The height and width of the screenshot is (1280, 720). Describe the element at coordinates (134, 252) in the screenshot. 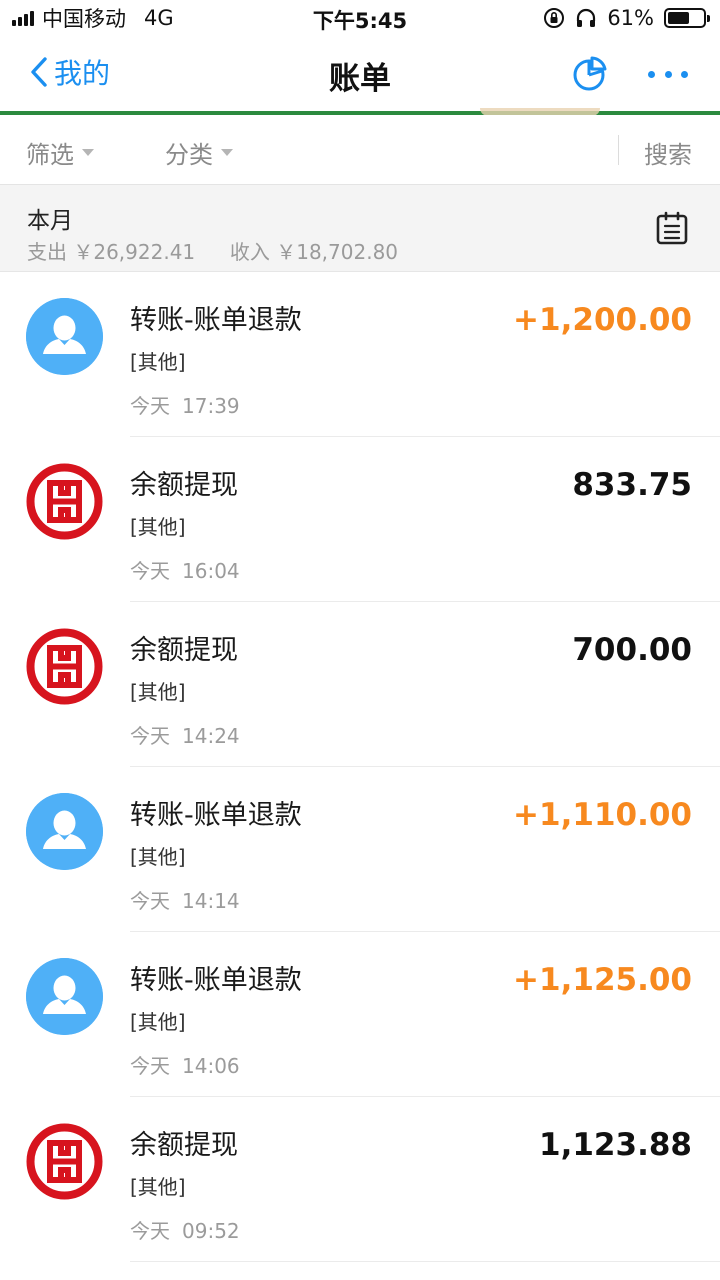

I see `expense-amount: ￥26,922.41` at that location.